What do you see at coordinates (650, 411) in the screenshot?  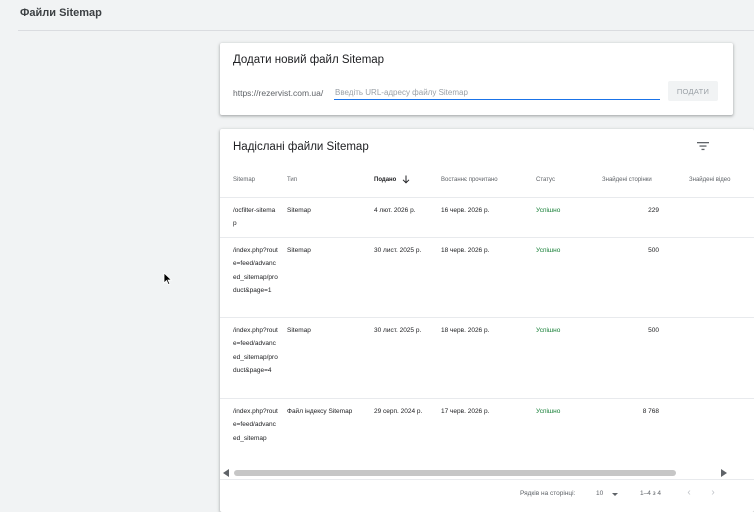 I see `pages-count: 8 768` at bounding box center [650, 411].